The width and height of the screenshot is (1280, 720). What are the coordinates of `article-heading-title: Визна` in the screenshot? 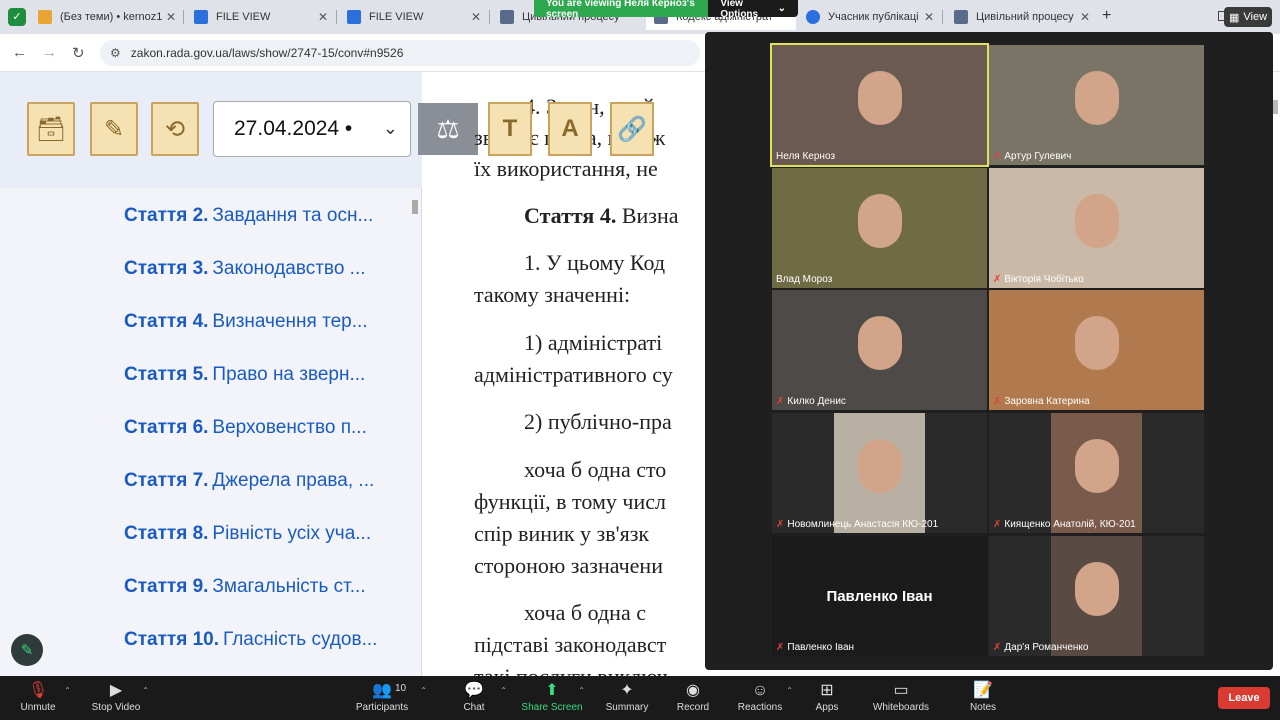 It's located at (647, 215).